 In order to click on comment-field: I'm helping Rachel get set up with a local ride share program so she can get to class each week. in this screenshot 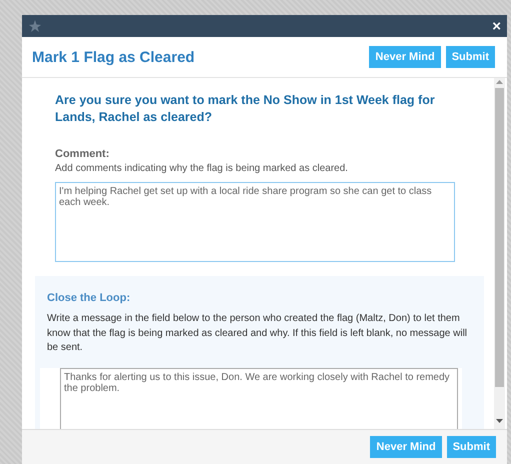, I will do `click(255, 222)`.